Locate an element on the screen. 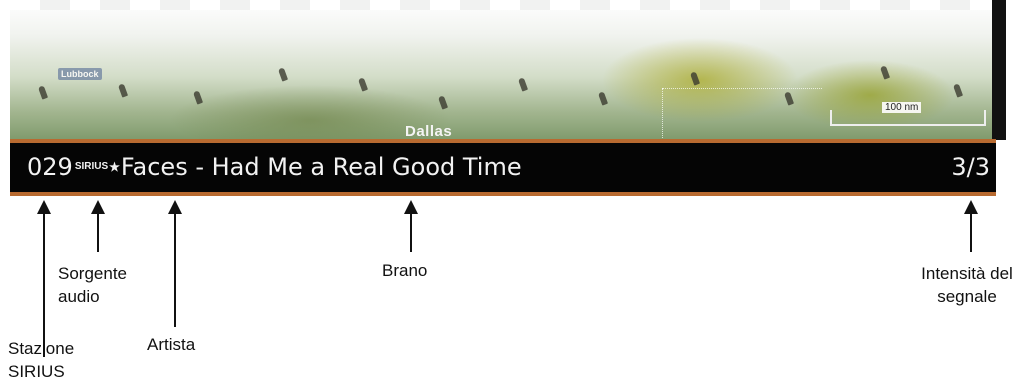 The width and height of the screenshot is (1027, 383). city-label-dallas: Dallas is located at coordinates (429, 131).